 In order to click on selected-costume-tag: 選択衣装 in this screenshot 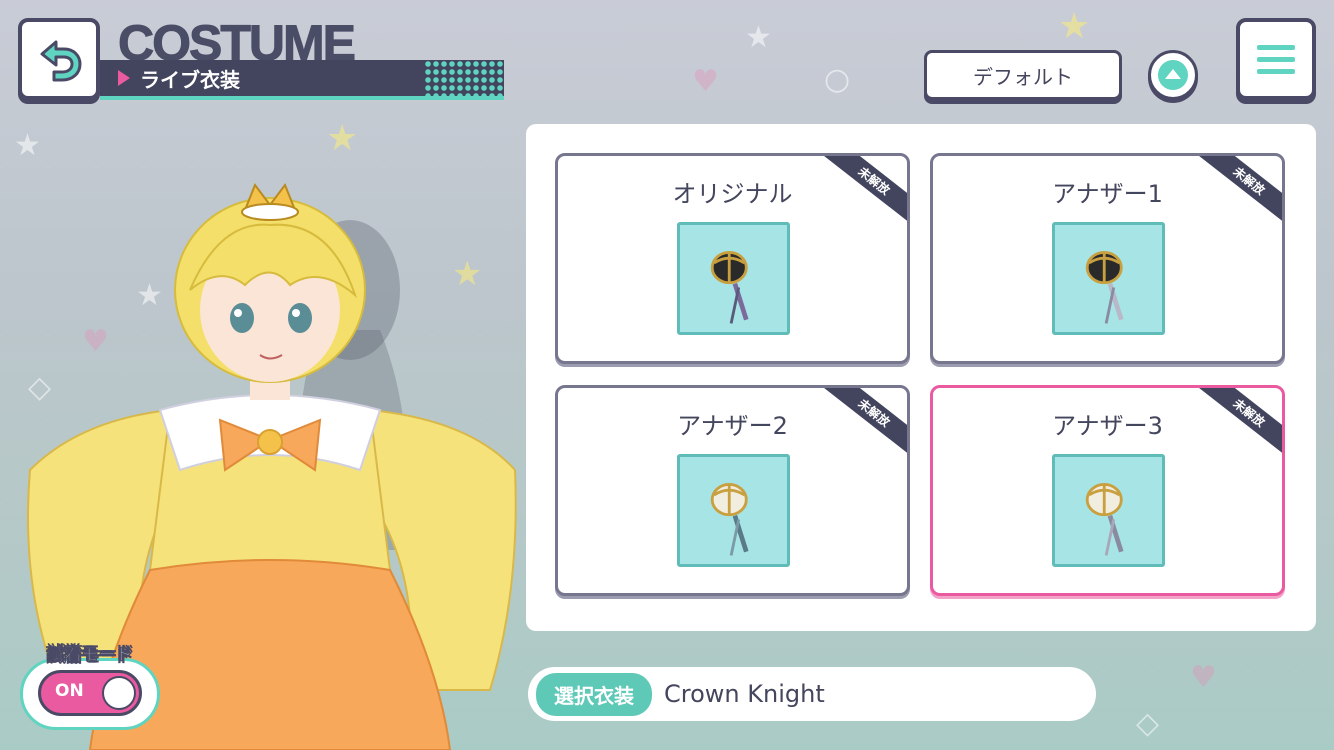, I will do `click(594, 694)`.